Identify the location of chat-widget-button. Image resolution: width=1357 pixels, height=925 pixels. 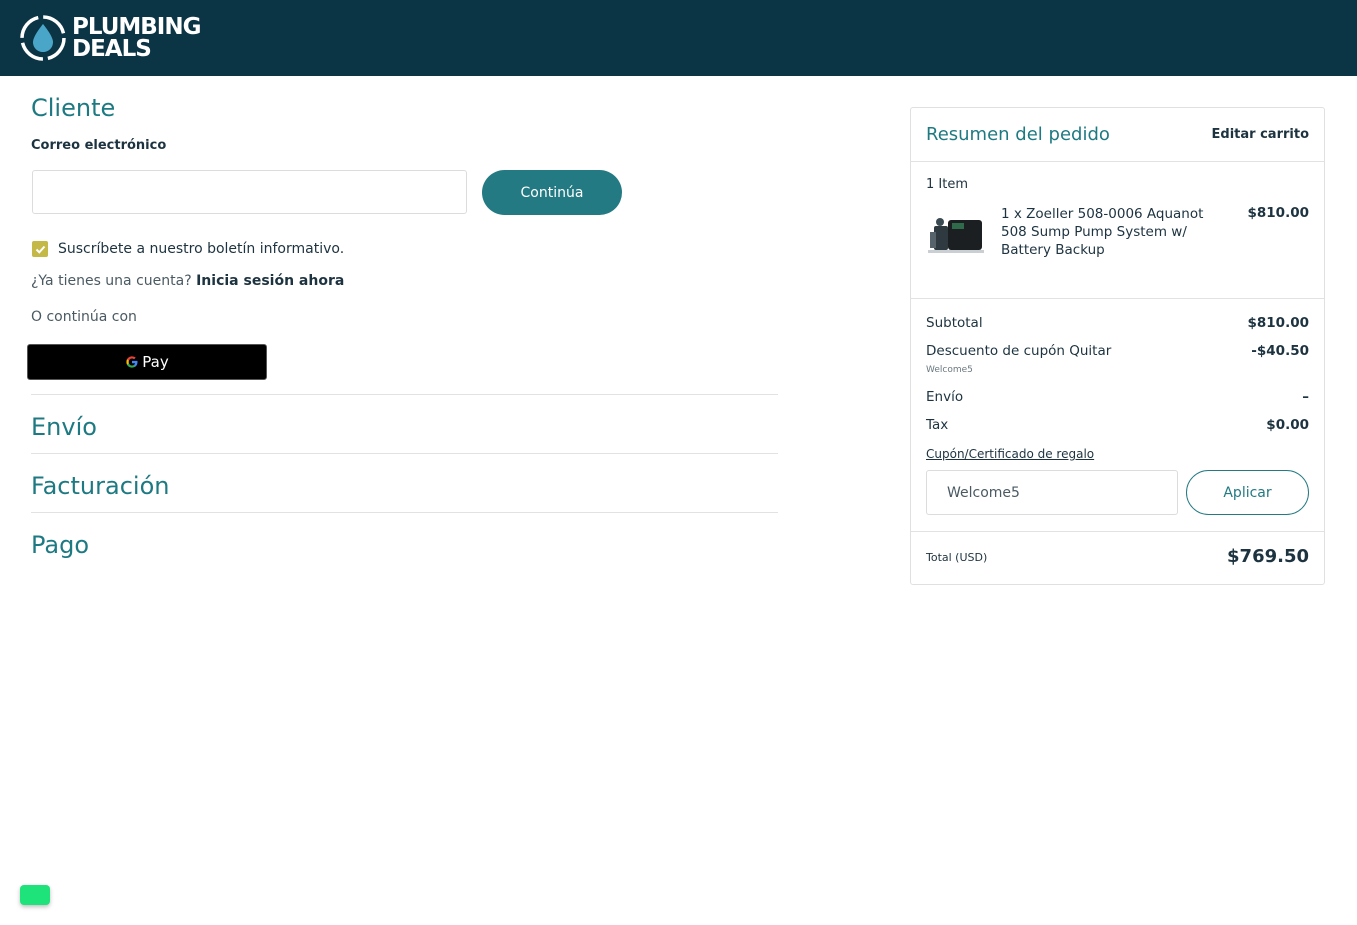
(35, 895).